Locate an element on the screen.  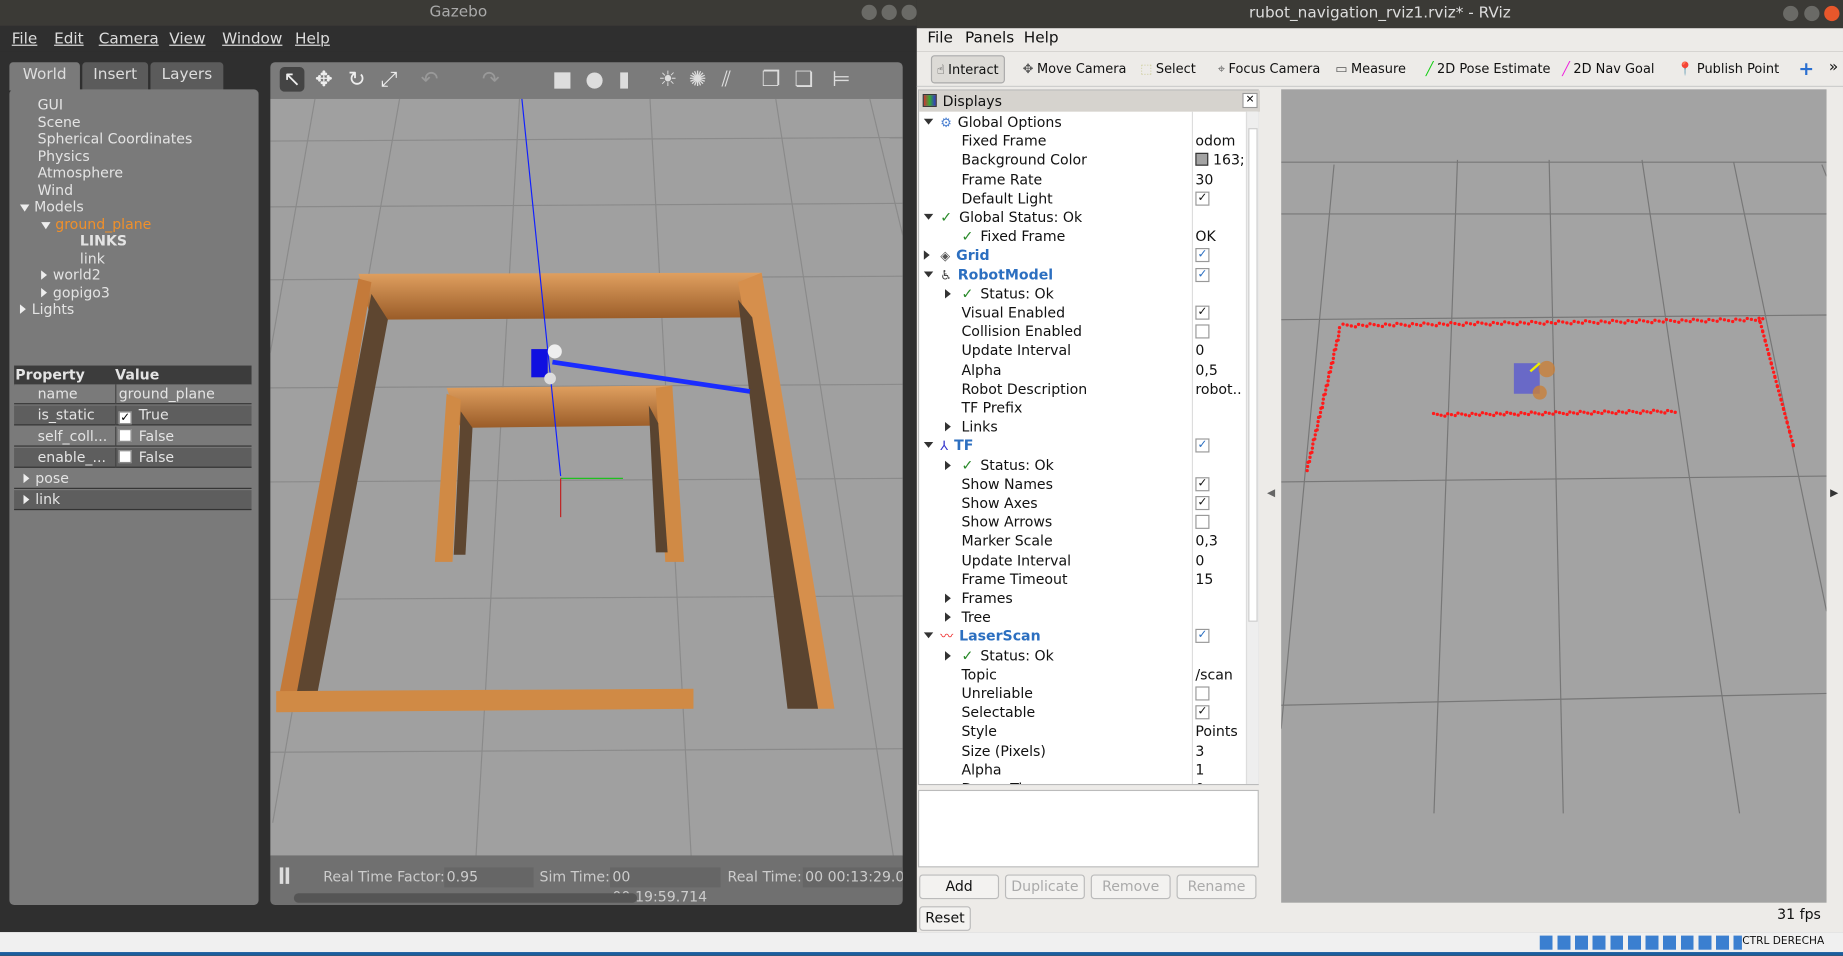
display-row: Unreliable is located at coordinates (1082, 693).